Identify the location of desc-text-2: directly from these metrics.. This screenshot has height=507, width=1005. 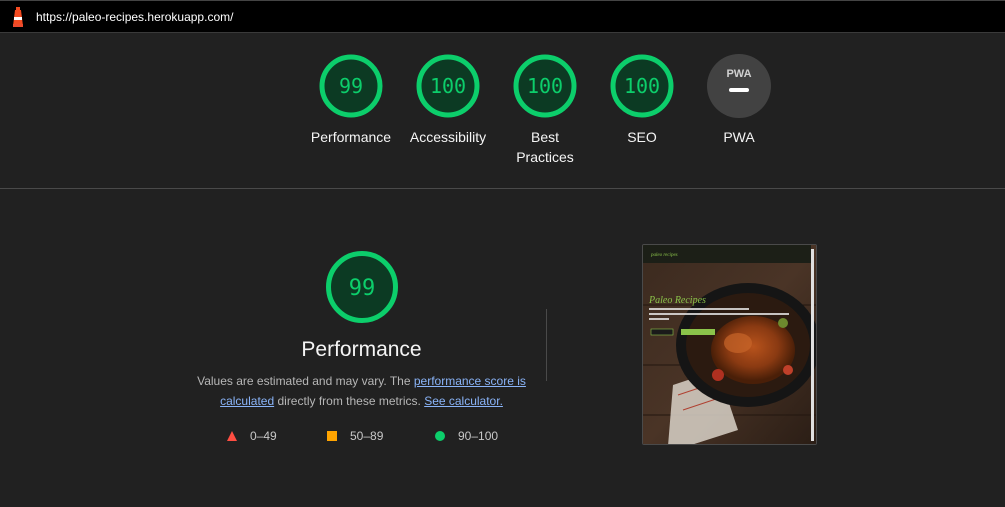
(349, 401).